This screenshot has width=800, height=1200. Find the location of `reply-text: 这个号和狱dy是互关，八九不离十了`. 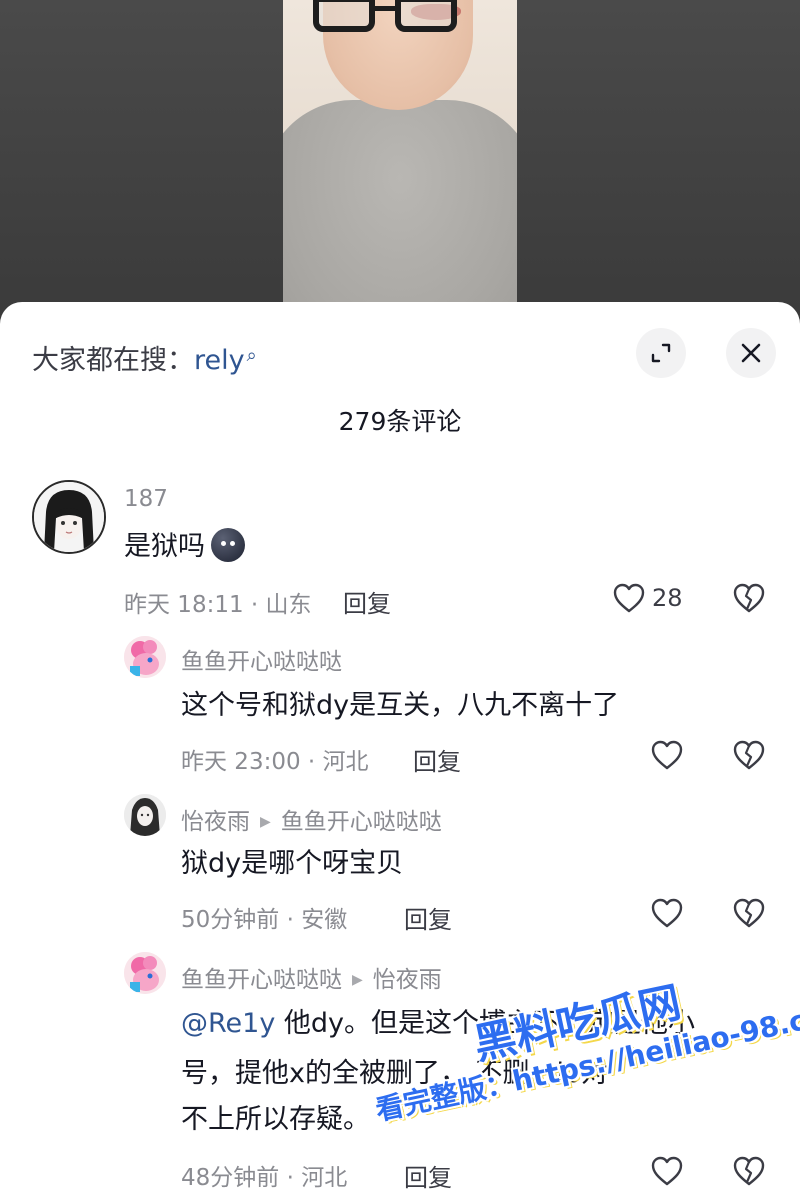

reply-text: 这个号和狱dy是互关，八九不离十了 is located at coordinates (400, 705).